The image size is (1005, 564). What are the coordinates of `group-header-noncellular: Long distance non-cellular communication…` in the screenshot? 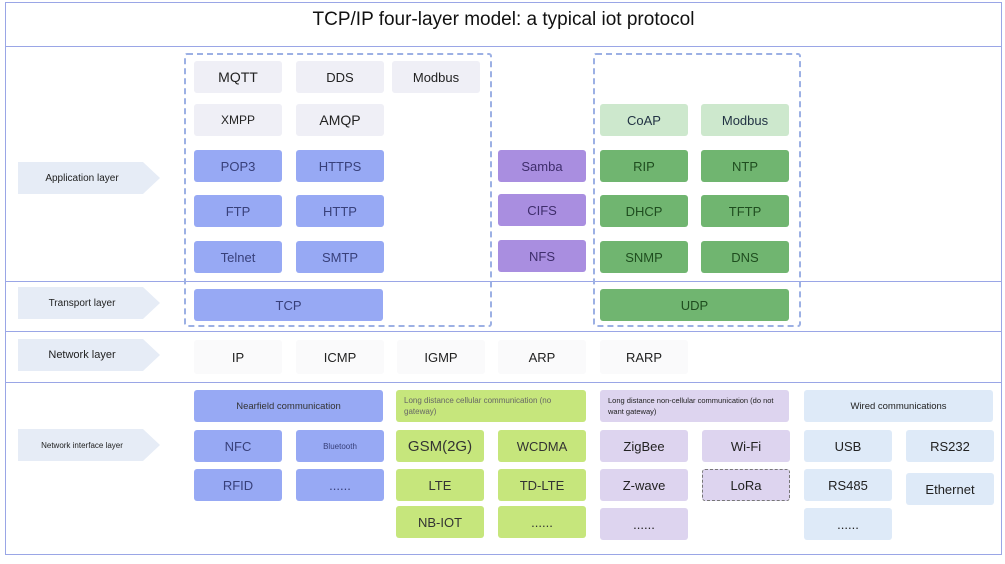 It's located at (694, 406).